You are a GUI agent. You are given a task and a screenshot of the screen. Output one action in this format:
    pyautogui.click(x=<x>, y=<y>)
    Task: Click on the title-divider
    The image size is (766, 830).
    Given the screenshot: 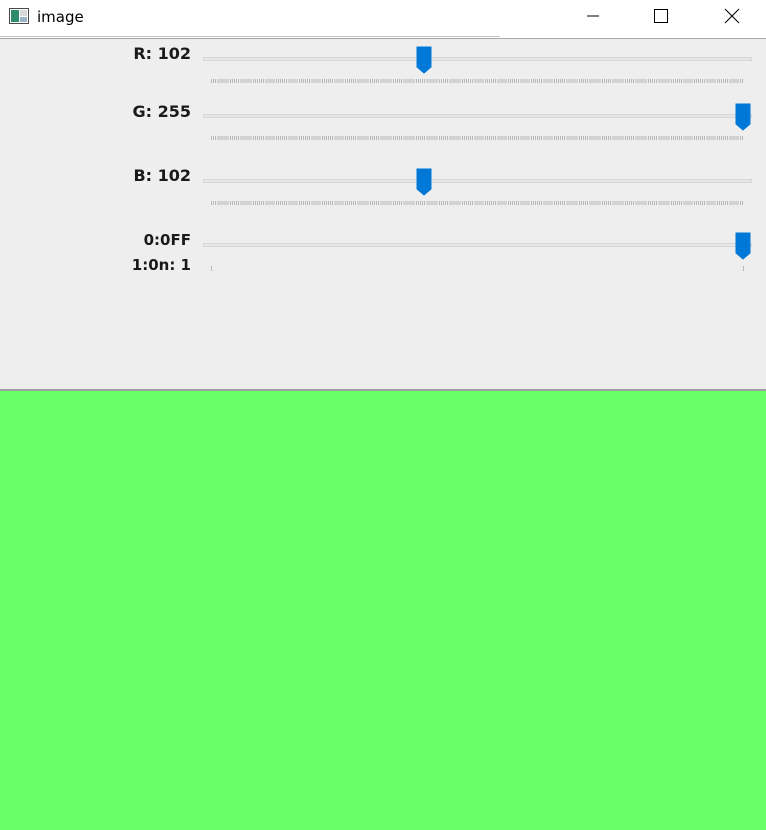 What is the action you would take?
    pyautogui.click(x=250, y=36)
    